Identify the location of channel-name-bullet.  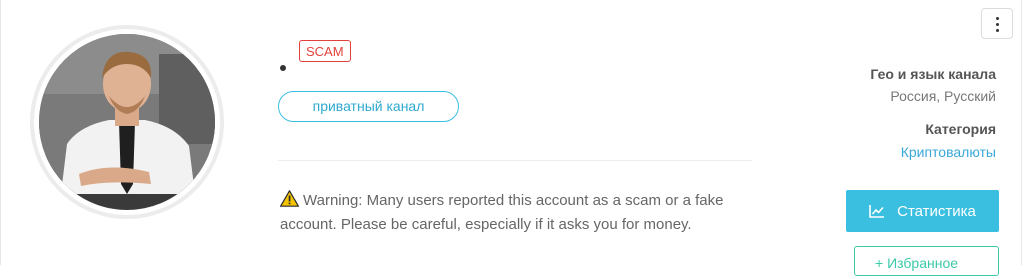
(283, 68).